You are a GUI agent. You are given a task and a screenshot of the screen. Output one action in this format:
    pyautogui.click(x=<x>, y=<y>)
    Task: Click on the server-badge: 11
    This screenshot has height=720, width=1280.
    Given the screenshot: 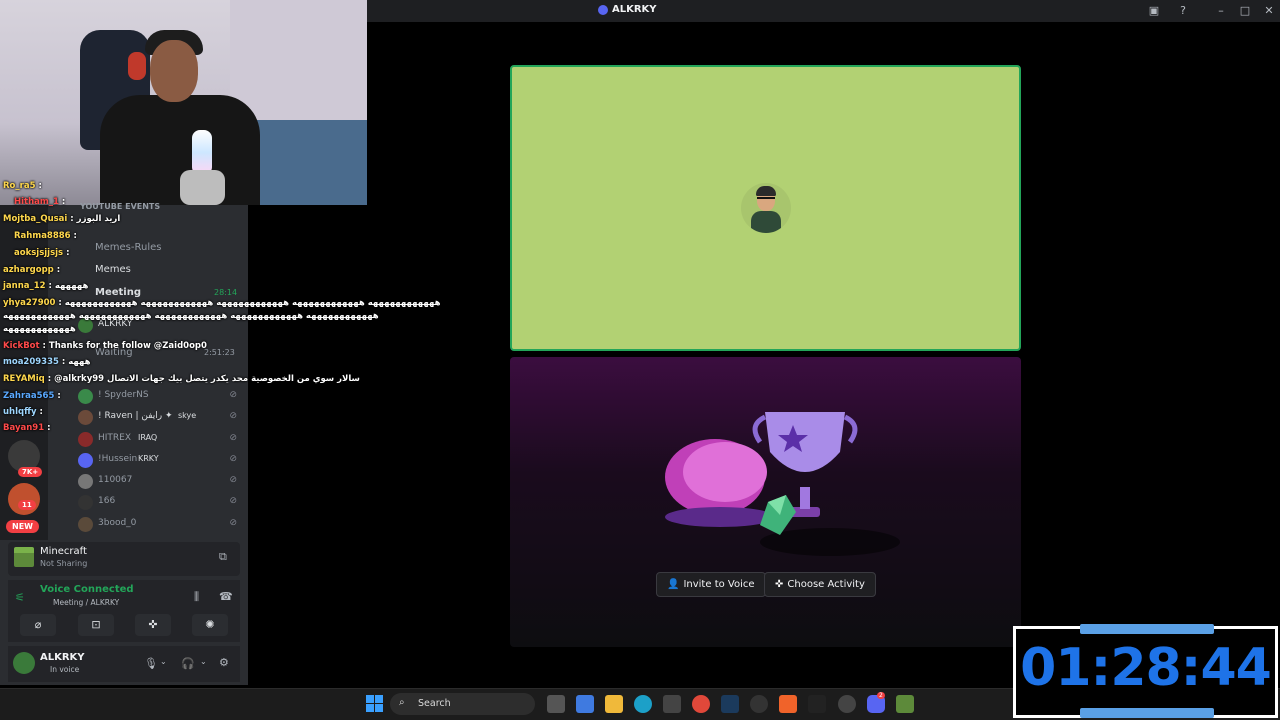 What is the action you would take?
    pyautogui.click(x=27, y=505)
    